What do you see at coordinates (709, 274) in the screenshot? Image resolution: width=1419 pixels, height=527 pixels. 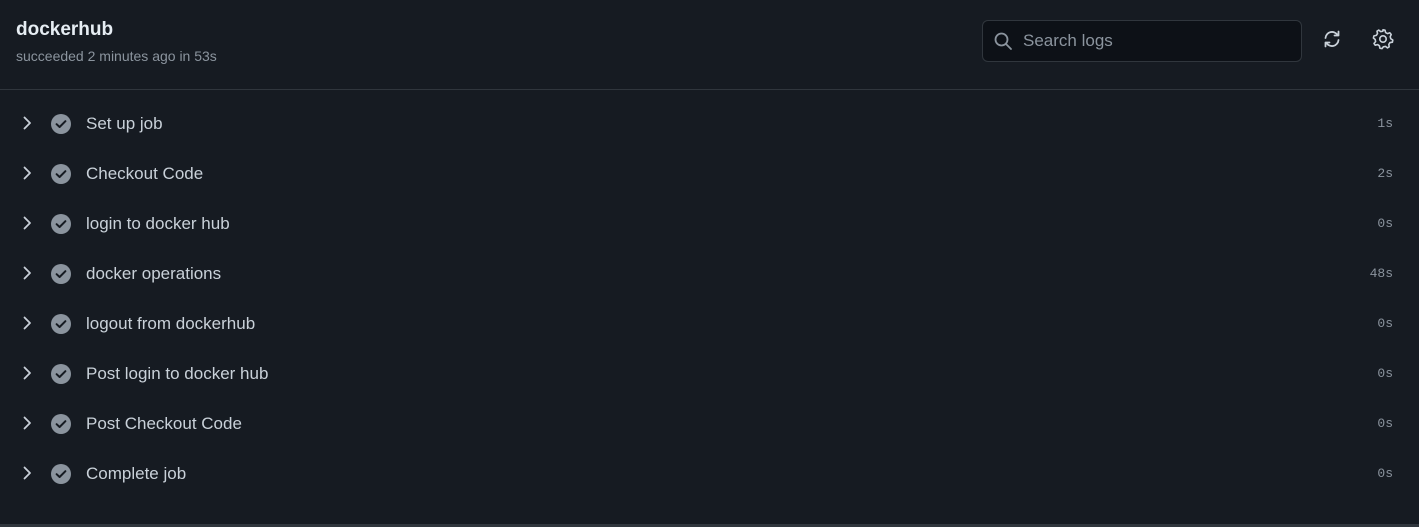 I see `step-row-4: docker operations 48s` at bounding box center [709, 274].